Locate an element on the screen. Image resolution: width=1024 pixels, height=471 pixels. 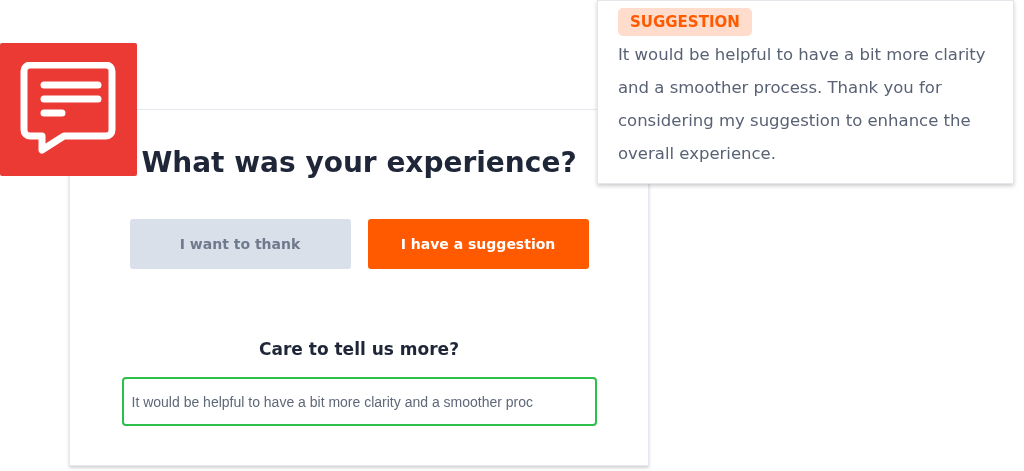
card-title: What was your experience? is located at coordinates (359, 162).